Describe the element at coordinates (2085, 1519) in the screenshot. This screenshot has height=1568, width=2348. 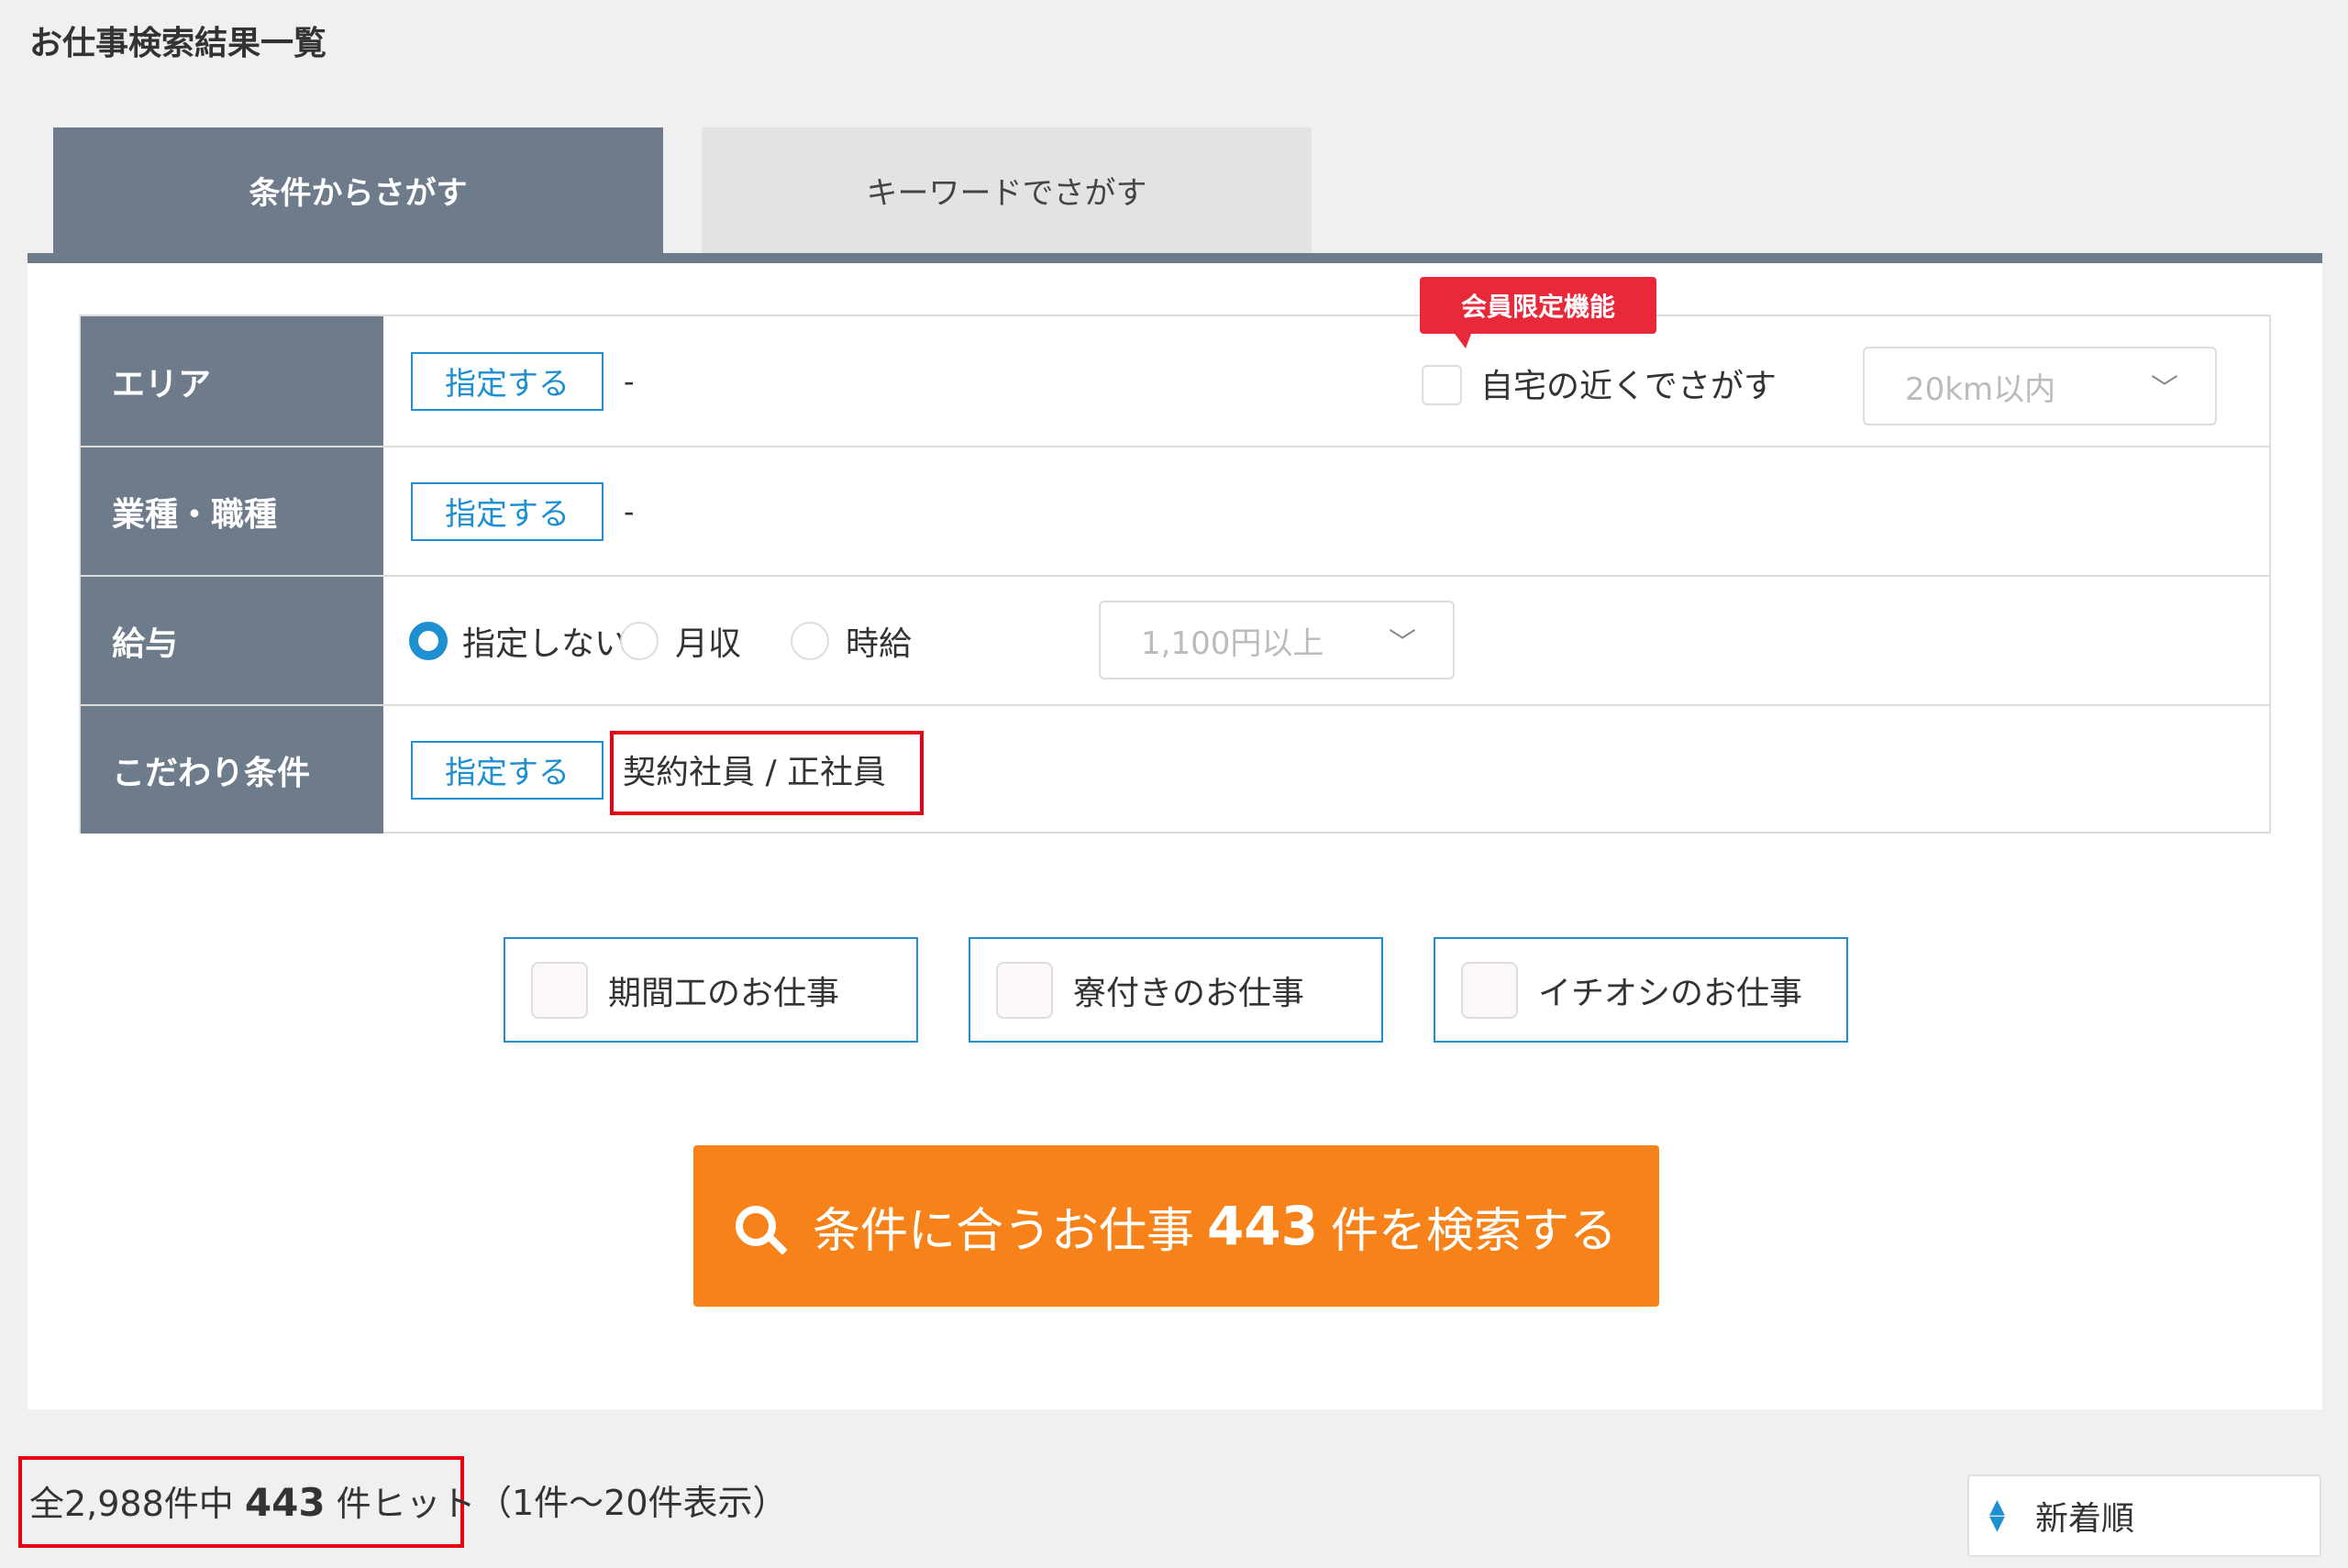
I see `sort-value: 新着順` at that location.